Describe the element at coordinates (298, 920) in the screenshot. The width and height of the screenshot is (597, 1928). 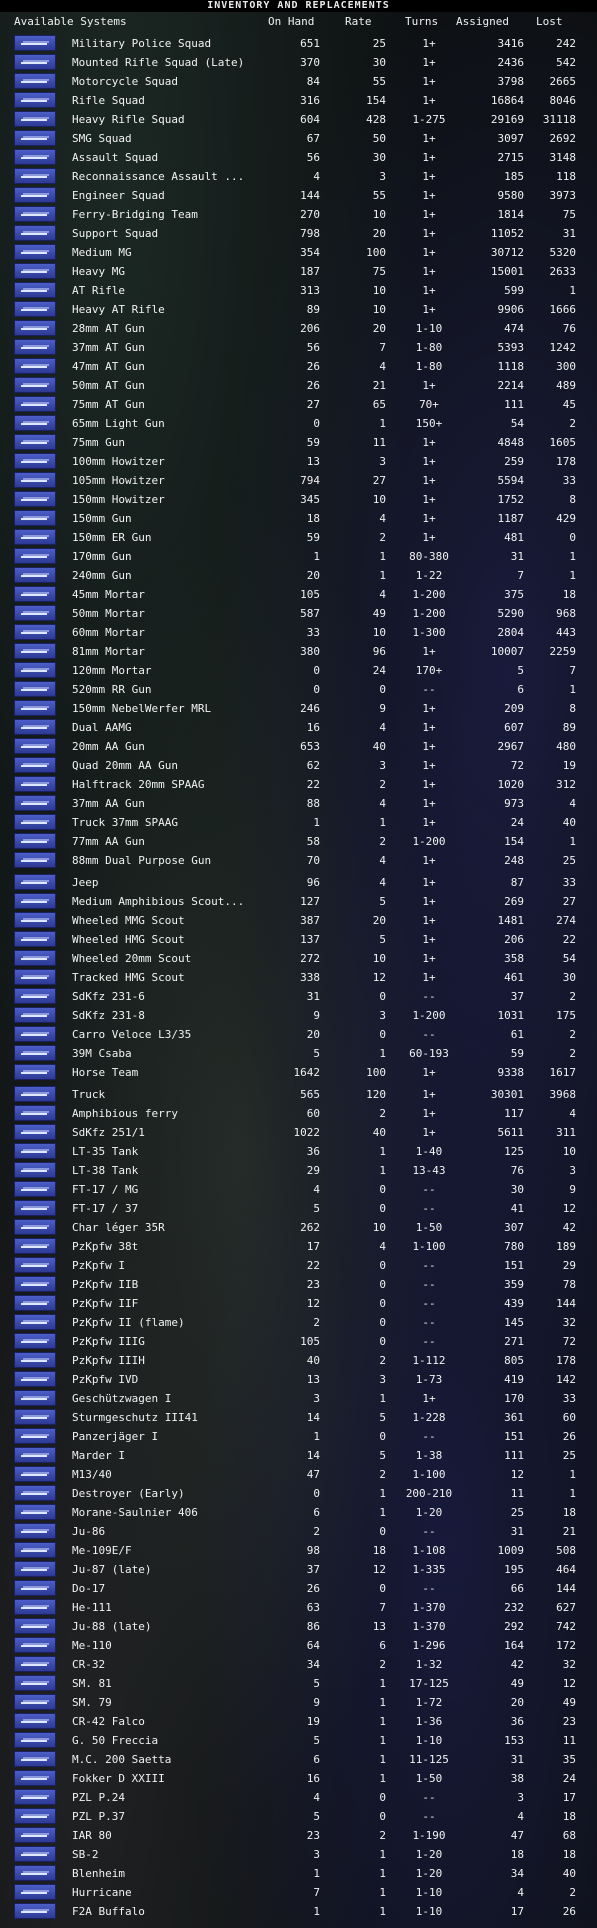
I see `table-row: Wheeled MMG Scout 387 20 1+ 1481 274` at that location.